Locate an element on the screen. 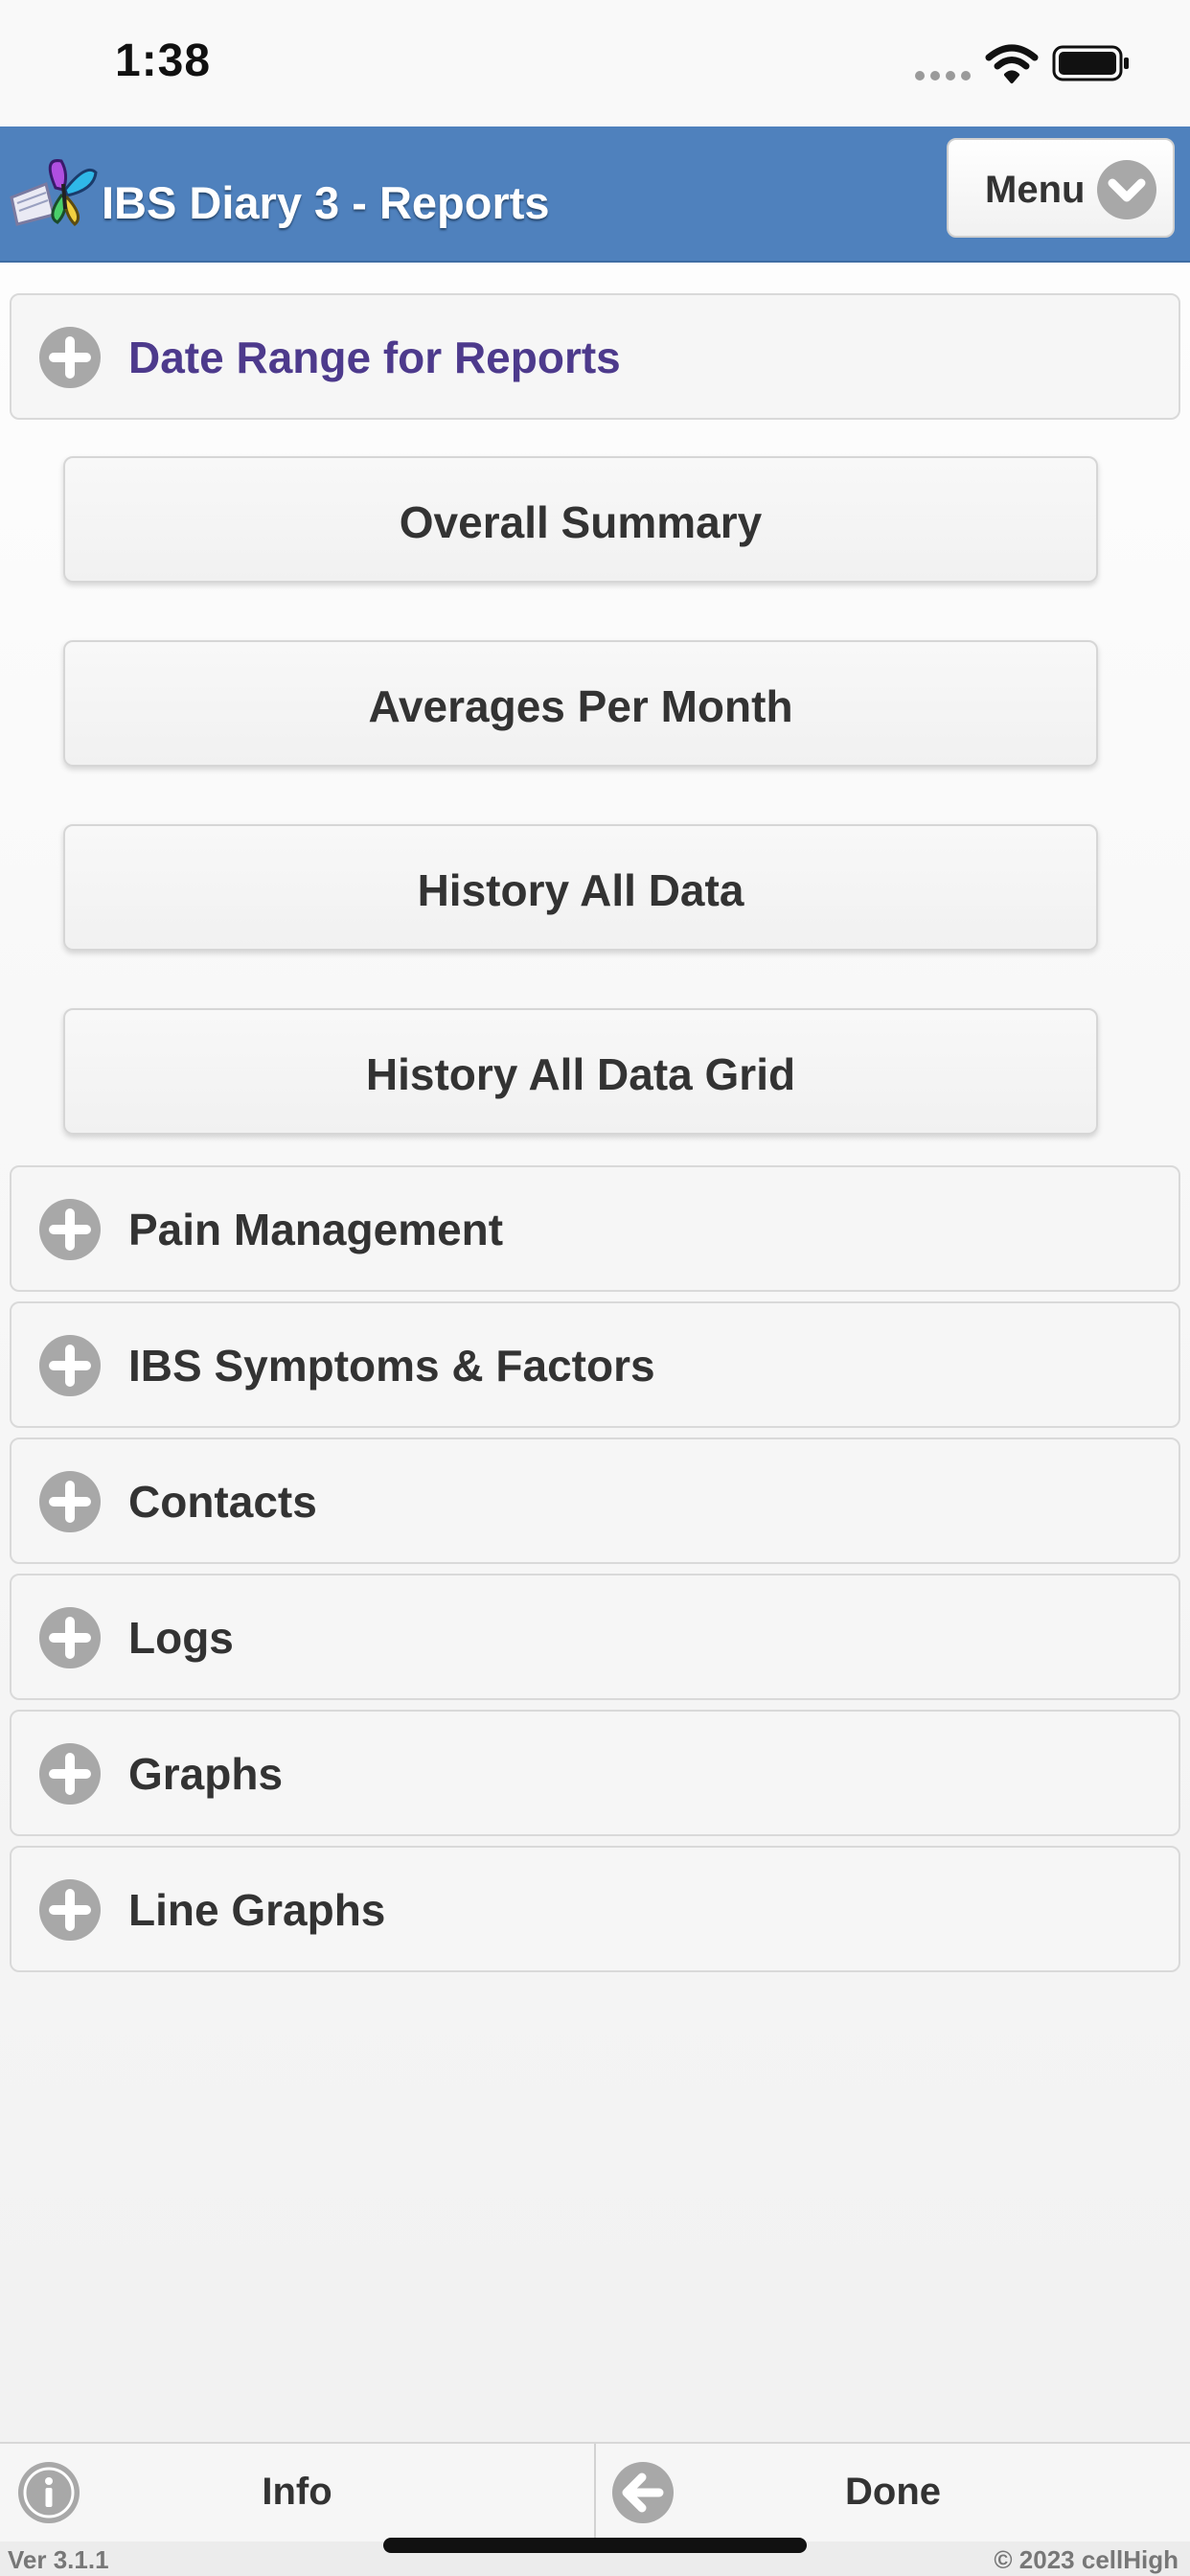  button-label: Averages Per Month is located at coordinates (580, 706).